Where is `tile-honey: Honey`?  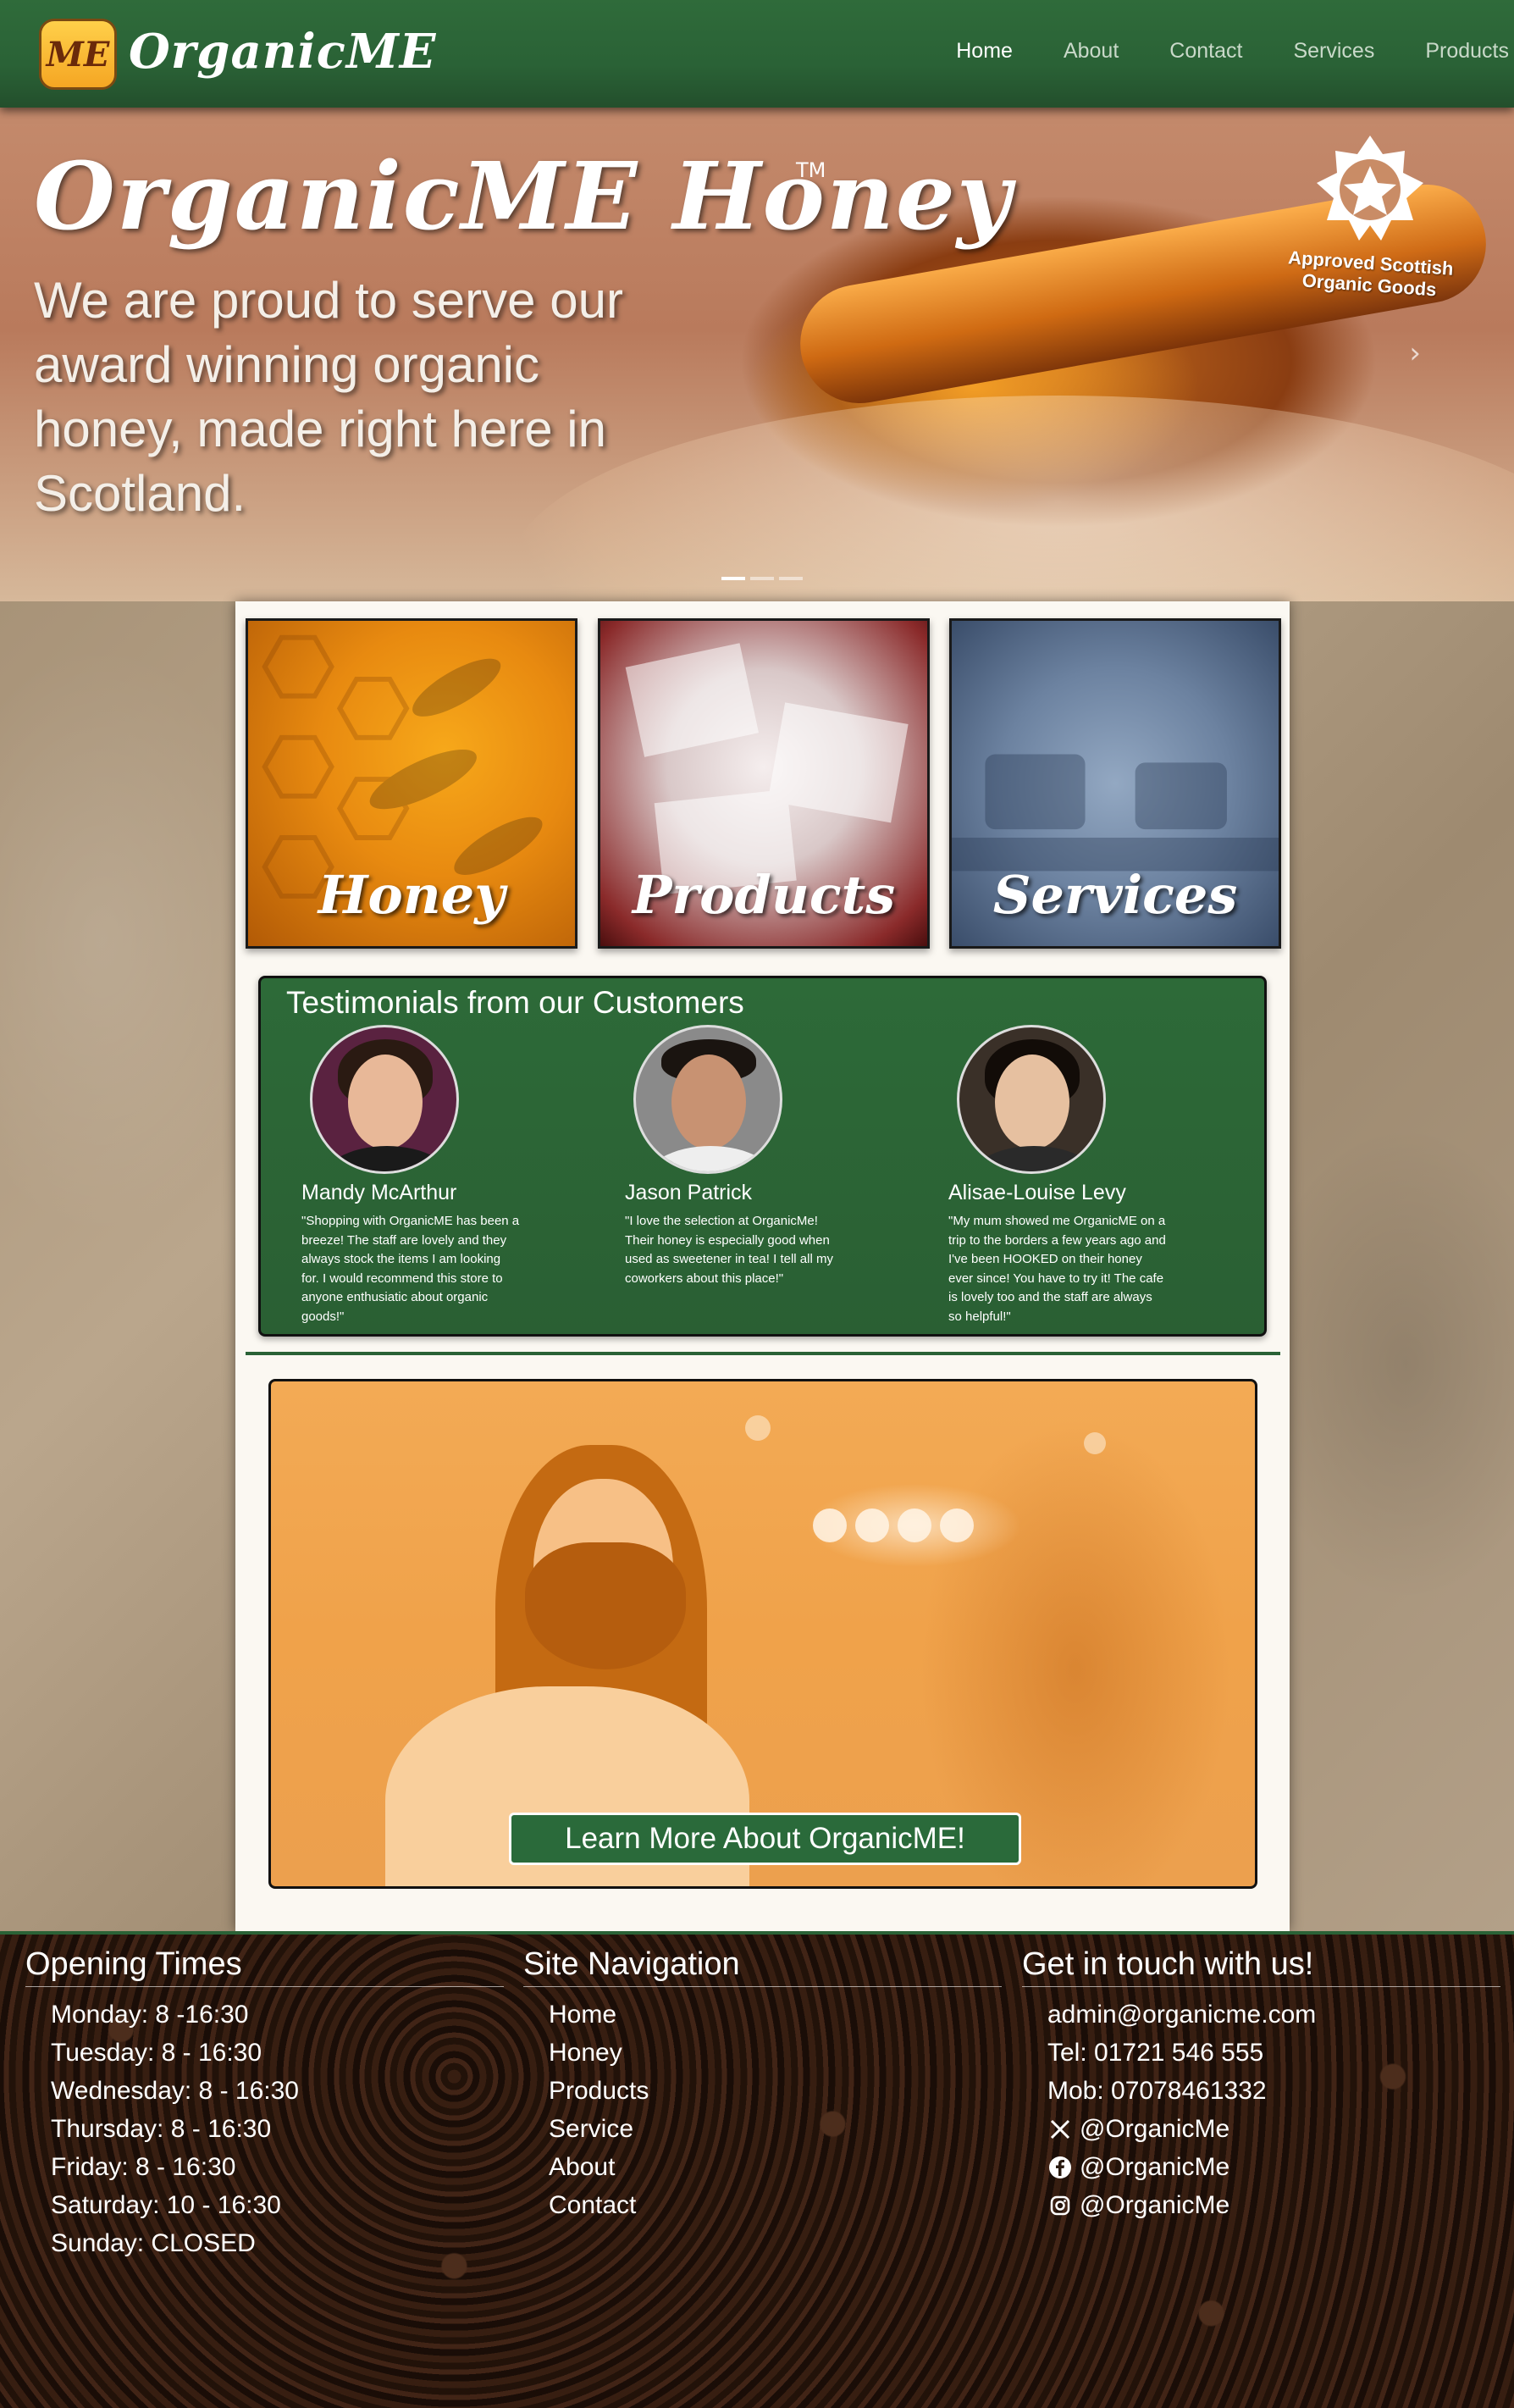 tile-honey: Honey is located at coordinates (411, 783).